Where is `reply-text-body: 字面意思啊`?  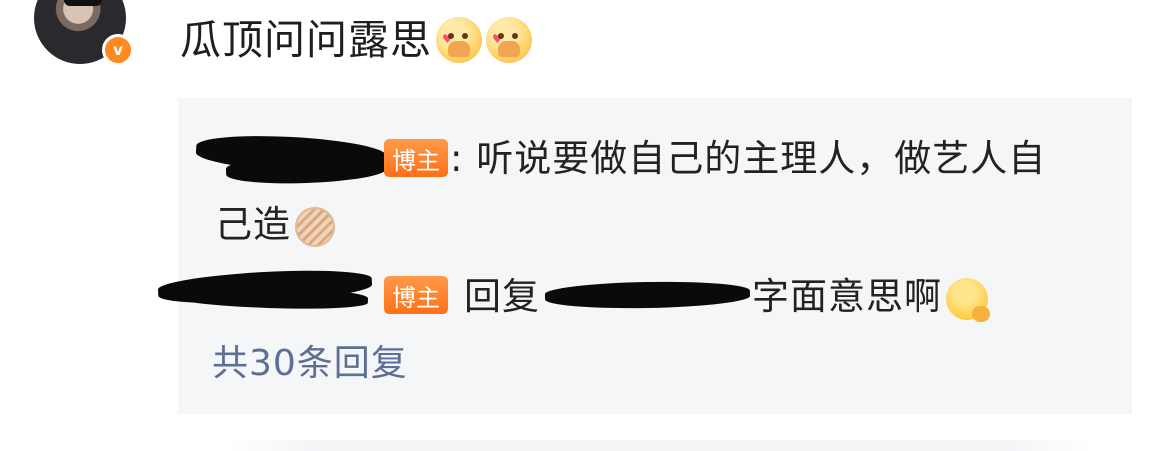
reply-text-body: 字面意思啊 is located at coordinates (871, 297).